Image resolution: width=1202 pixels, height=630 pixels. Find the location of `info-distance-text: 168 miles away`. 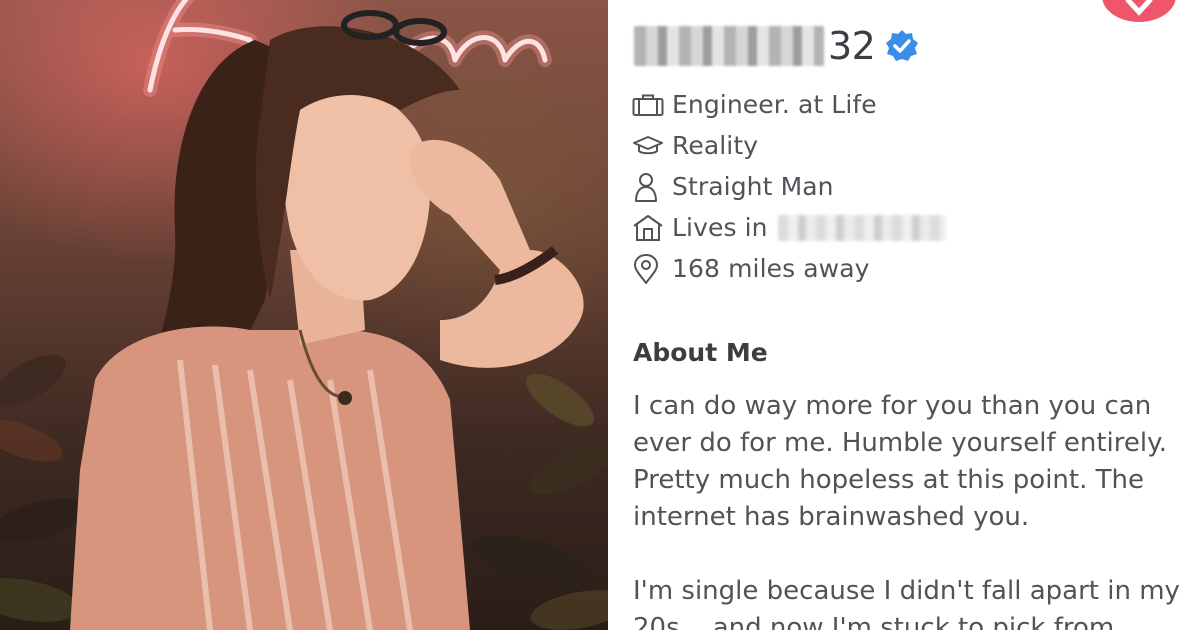

info-distance-text: 168 miles away is located at coordinates (771, 268).